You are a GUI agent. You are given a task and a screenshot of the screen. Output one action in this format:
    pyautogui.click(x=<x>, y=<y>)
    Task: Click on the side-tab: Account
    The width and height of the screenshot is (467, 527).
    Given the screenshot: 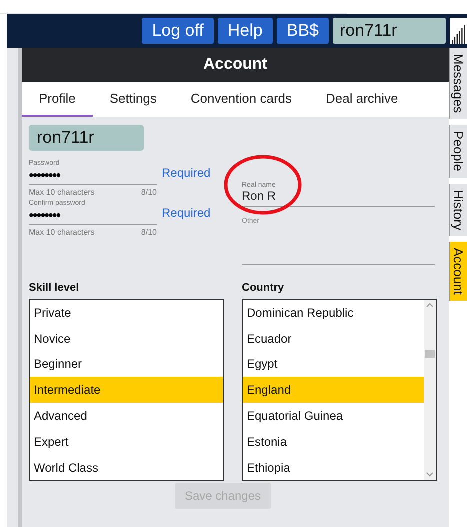 What is the action you would take?
    pyautogui.click(x=458, y=272)
    